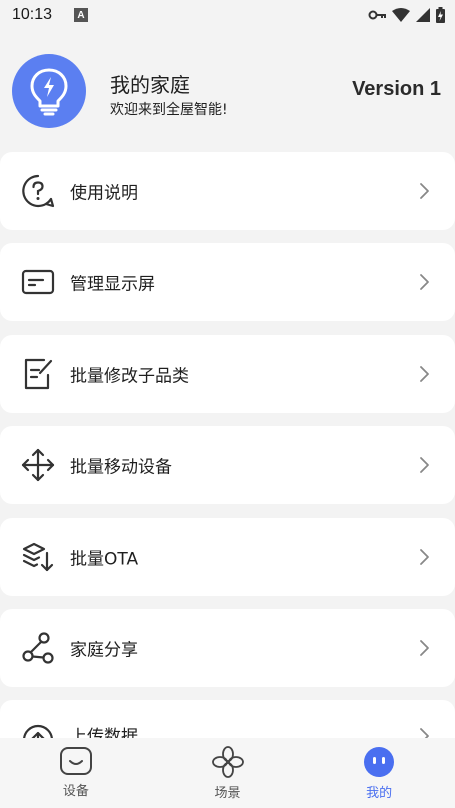 Image resolution: width=455 pixels, height=808 pixels. I want to click on menu-label-display: 管理显示屏, so click(112, 284).